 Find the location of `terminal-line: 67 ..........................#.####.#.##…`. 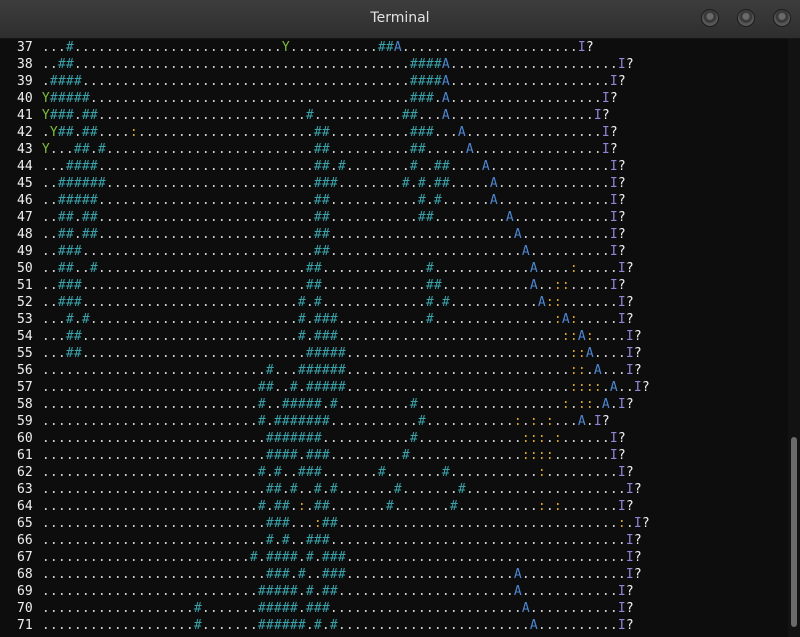

terminal-line: 67 ..........................#.####.#.##… is located at coordinates (333, 557).